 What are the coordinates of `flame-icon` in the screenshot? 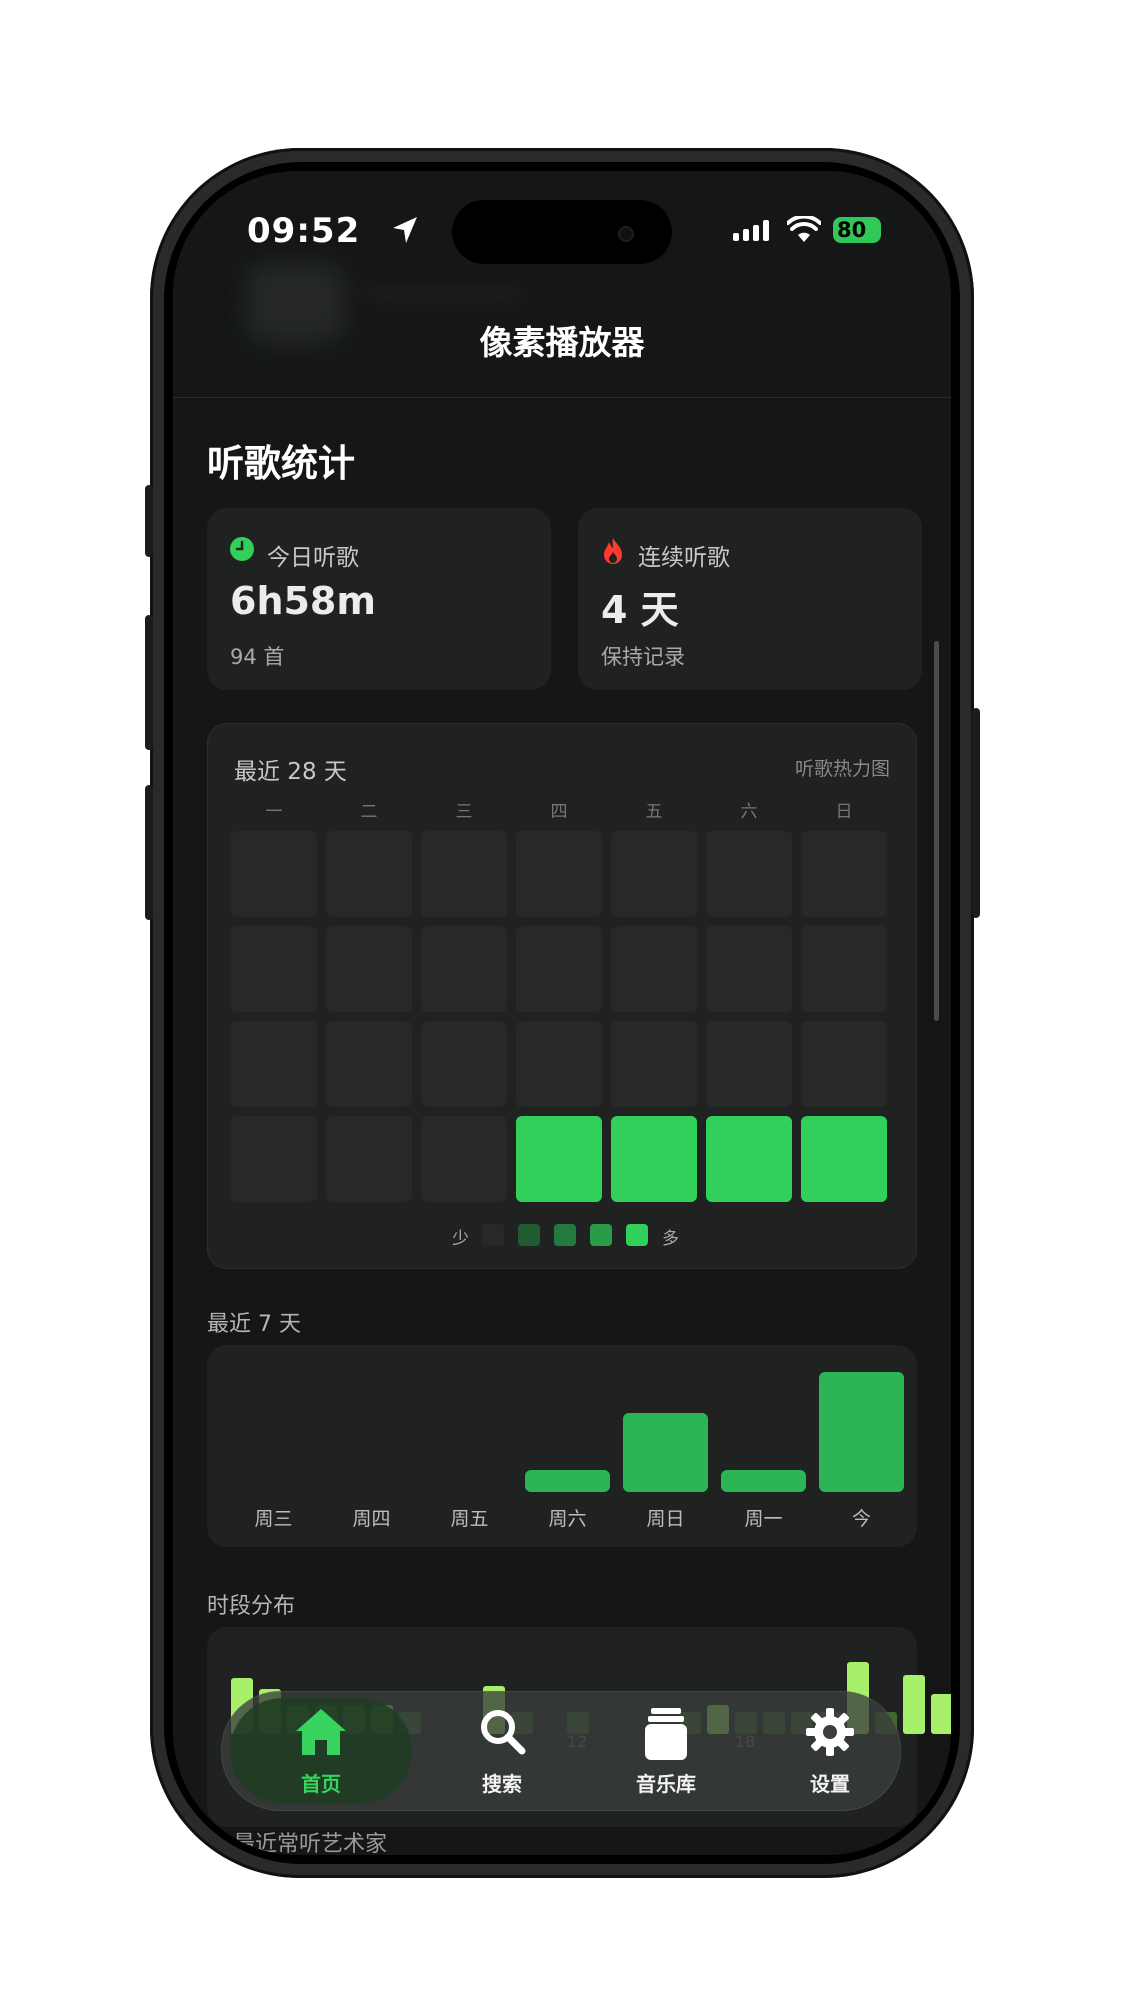 It's located at (613, 551).